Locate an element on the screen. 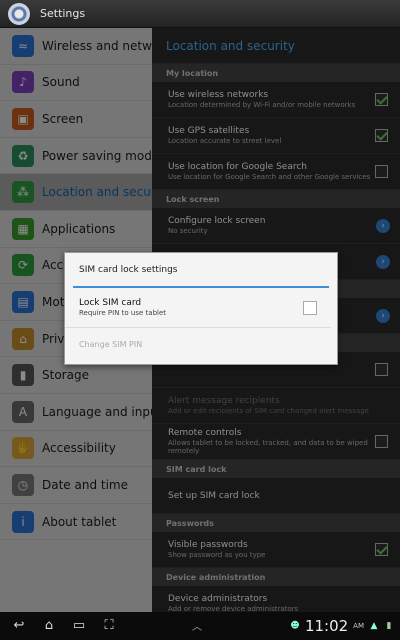  clock-period: AM is located at coordinates (358, 626).